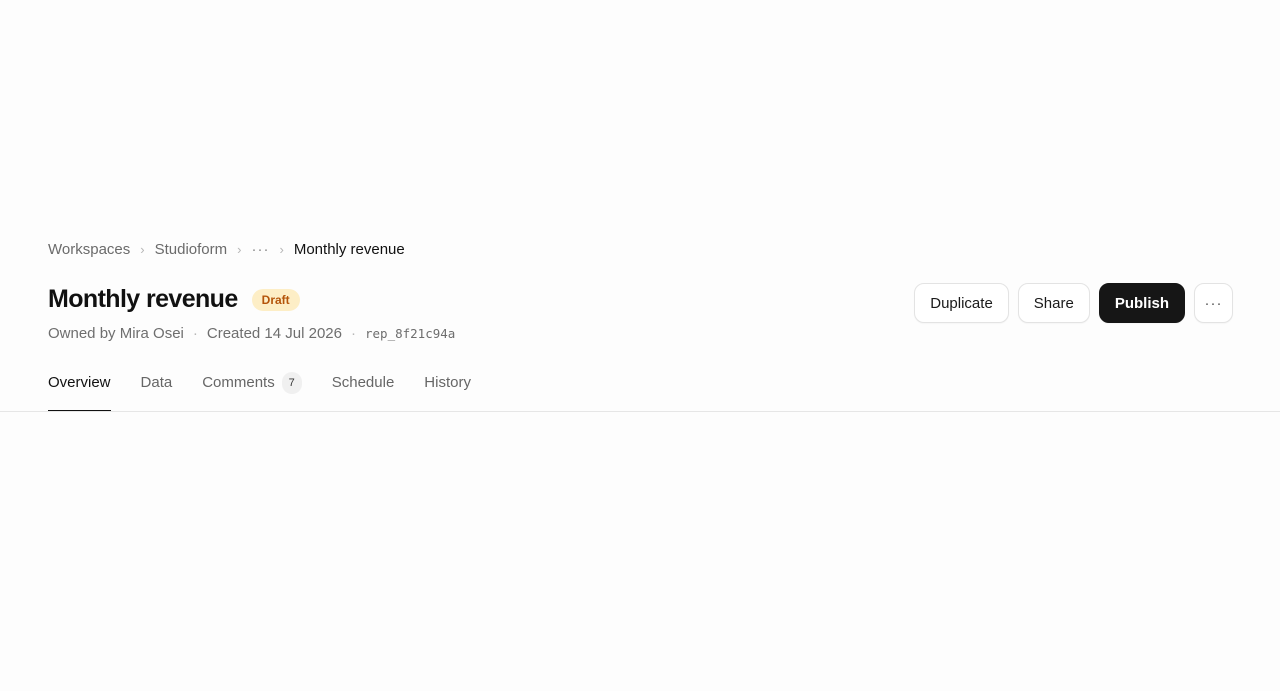 This screenshot has height=691, width=1280. What do you see at coordinates (291, 383) in the screenshot?
I see `comments-count-badge: 7` at bounding box center [291, 383].